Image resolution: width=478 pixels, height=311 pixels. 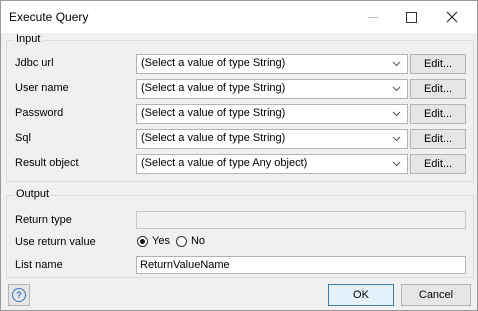 I want to click on minimize-icon, so click(x=373, y=17).